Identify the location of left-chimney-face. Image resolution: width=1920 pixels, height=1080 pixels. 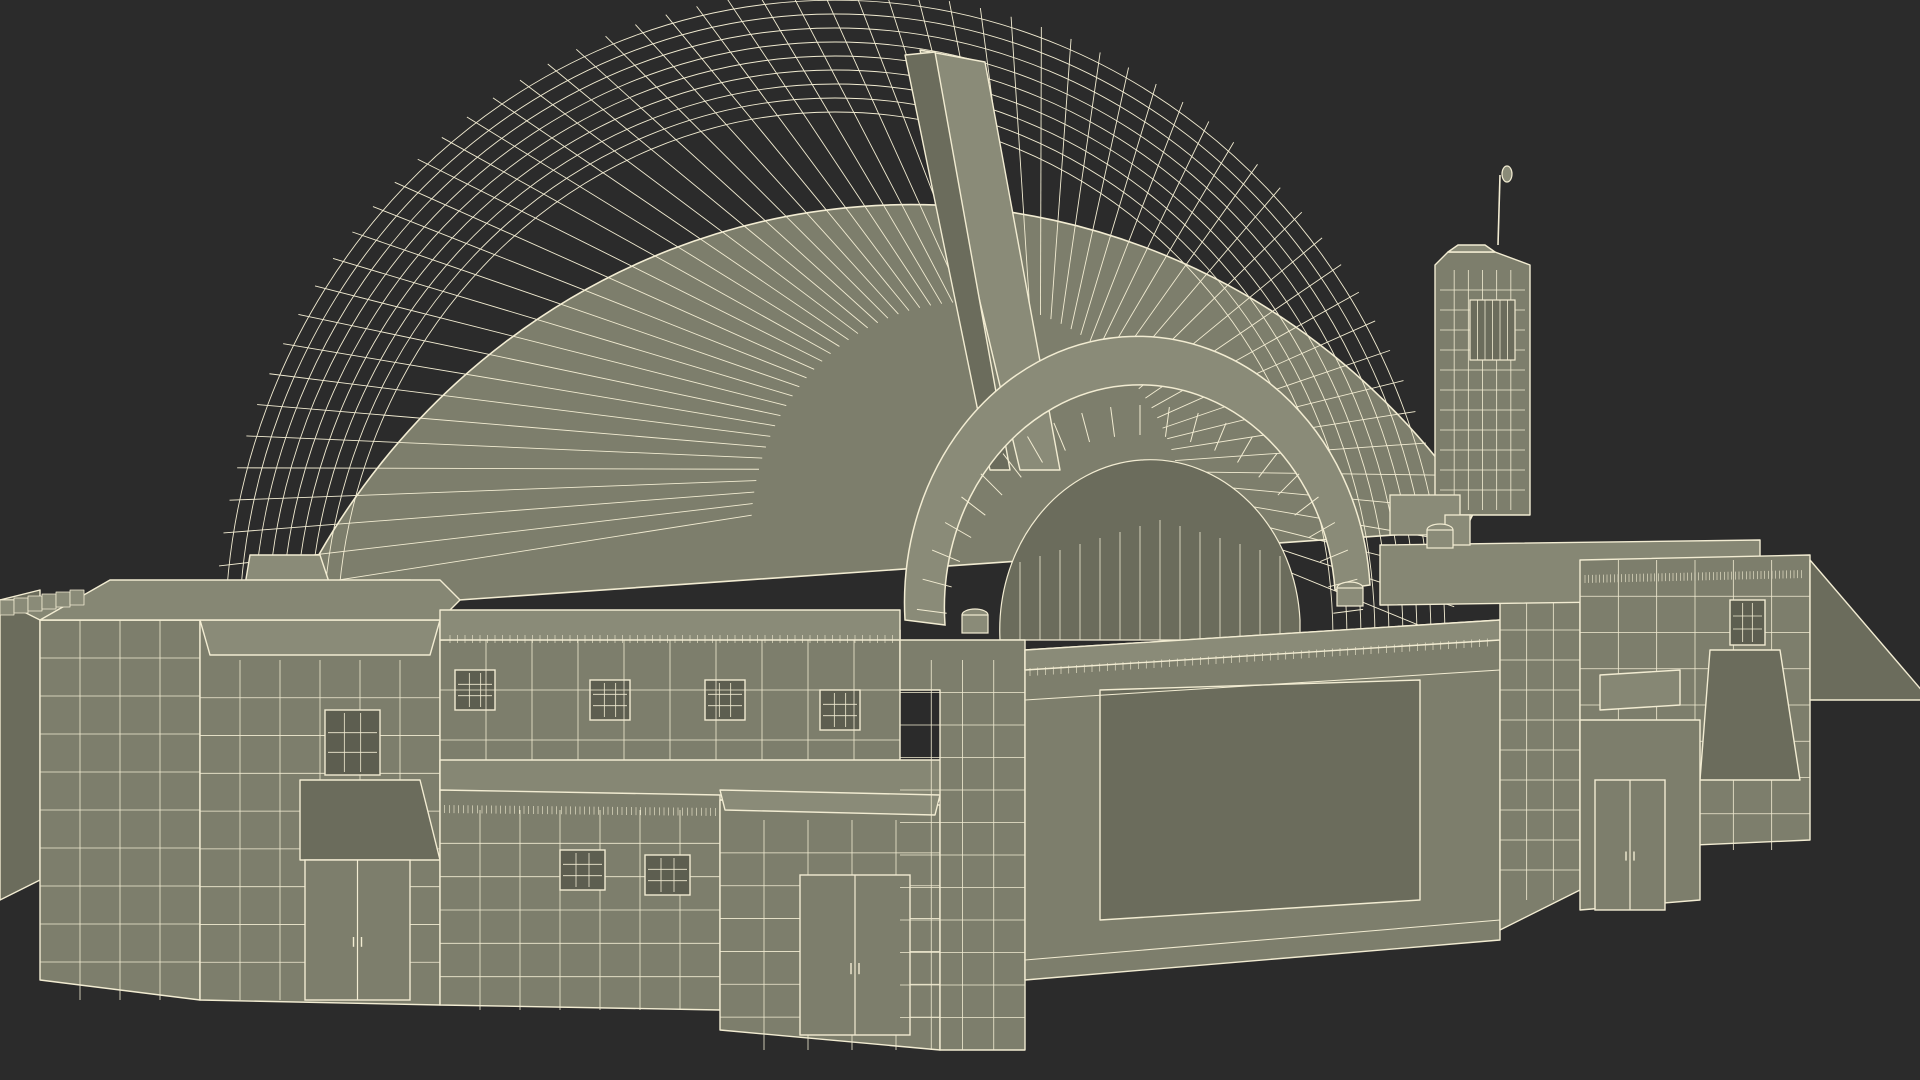
(370, 820).